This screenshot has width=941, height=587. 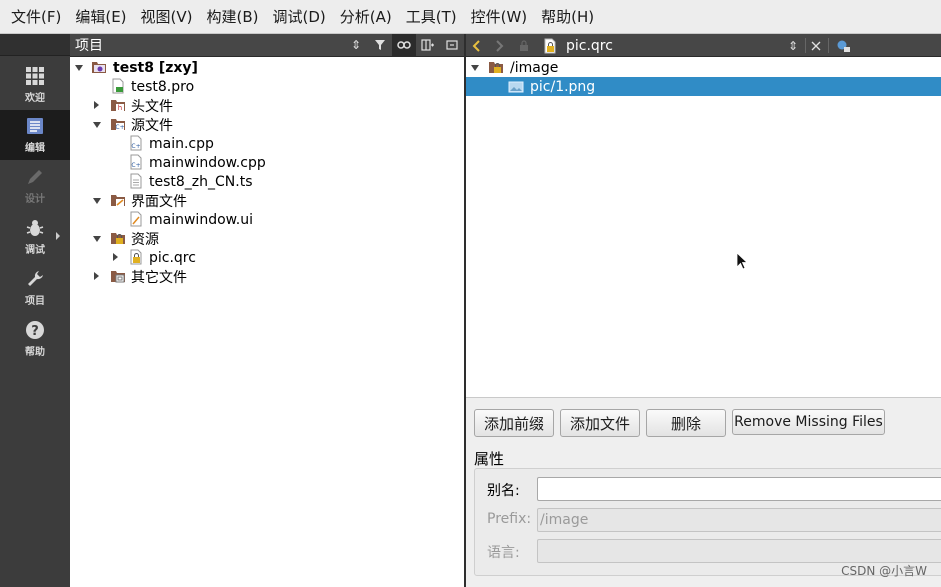 I want to click on menu-build: 构建(B), so click(x=233, y=17).